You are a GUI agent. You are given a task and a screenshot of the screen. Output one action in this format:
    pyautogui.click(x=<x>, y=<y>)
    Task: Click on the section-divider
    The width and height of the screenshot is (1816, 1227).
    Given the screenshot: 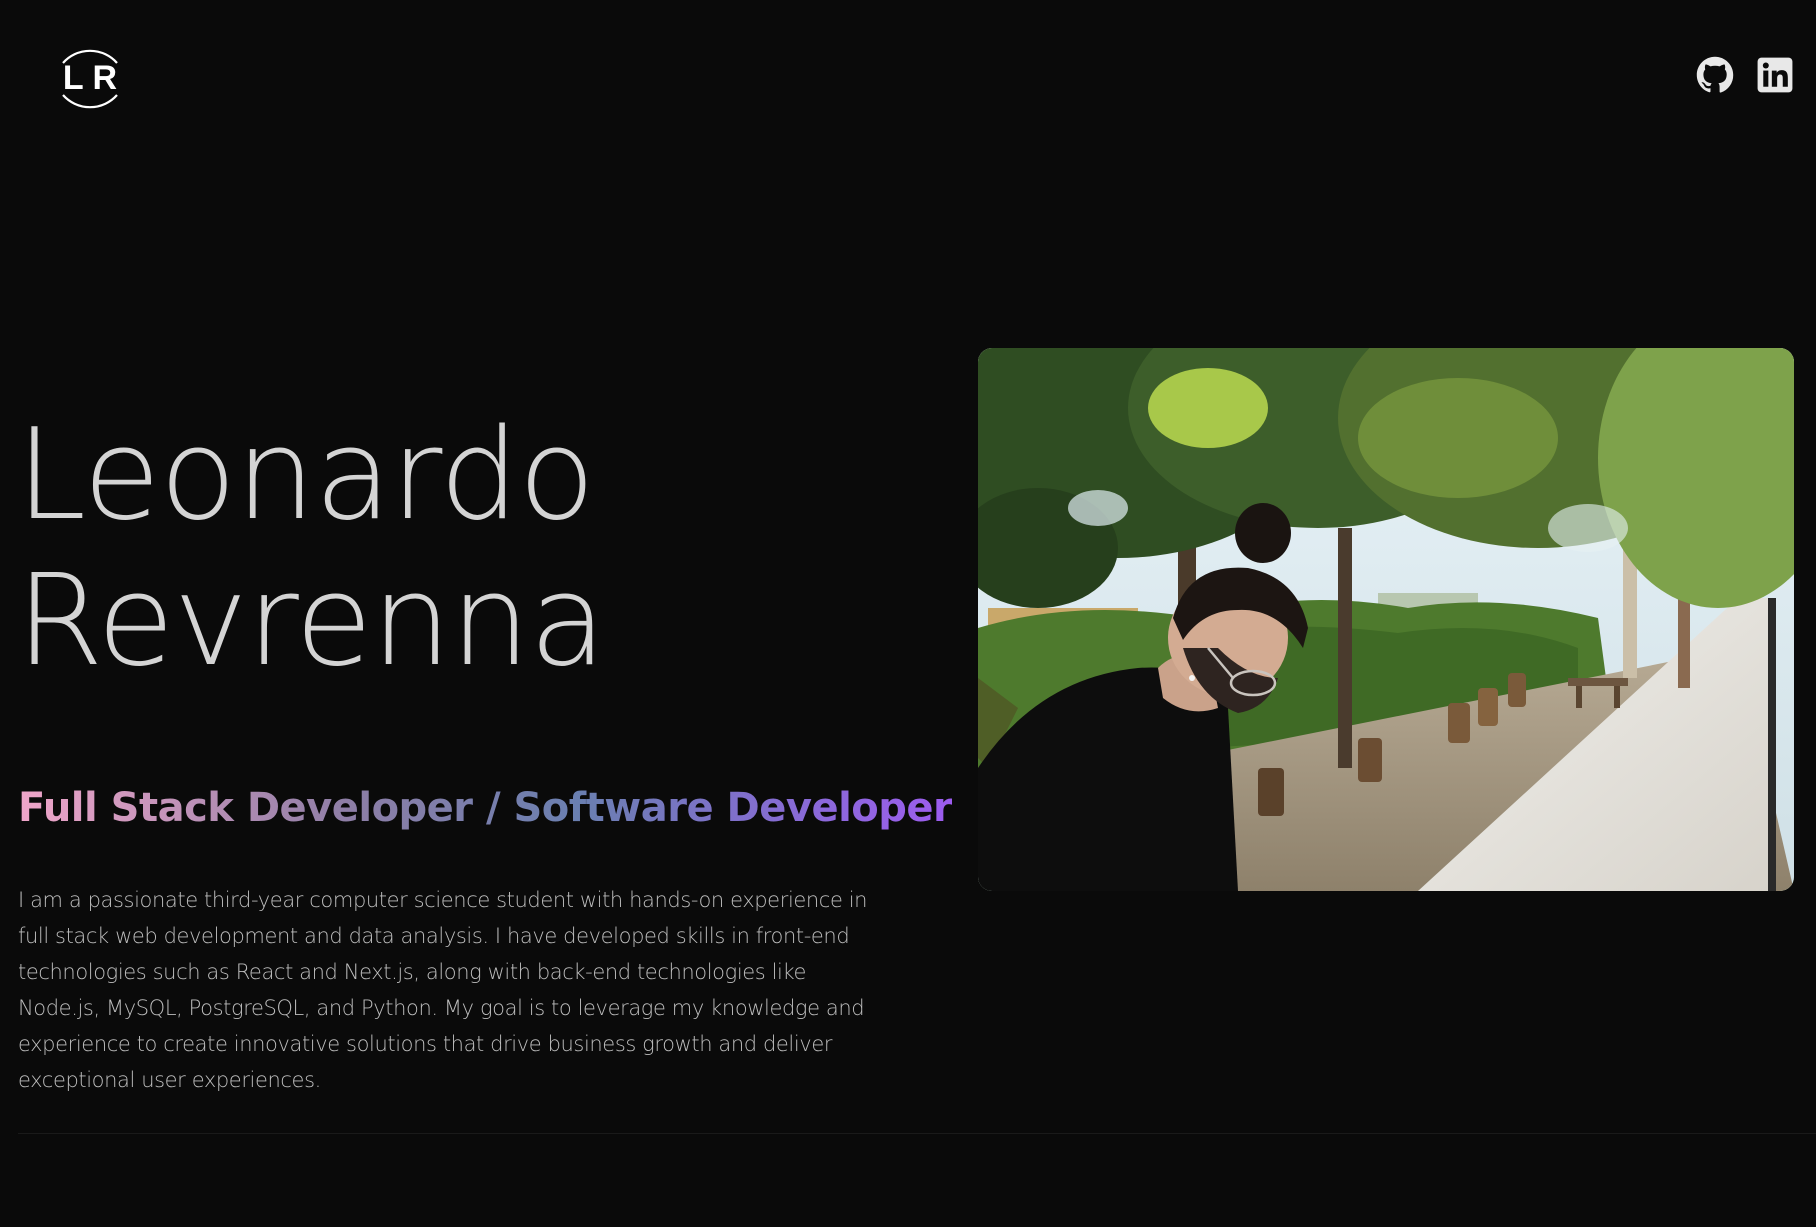 What is the action you would take?
    pyautogui.click(x=917, y=1133)
    